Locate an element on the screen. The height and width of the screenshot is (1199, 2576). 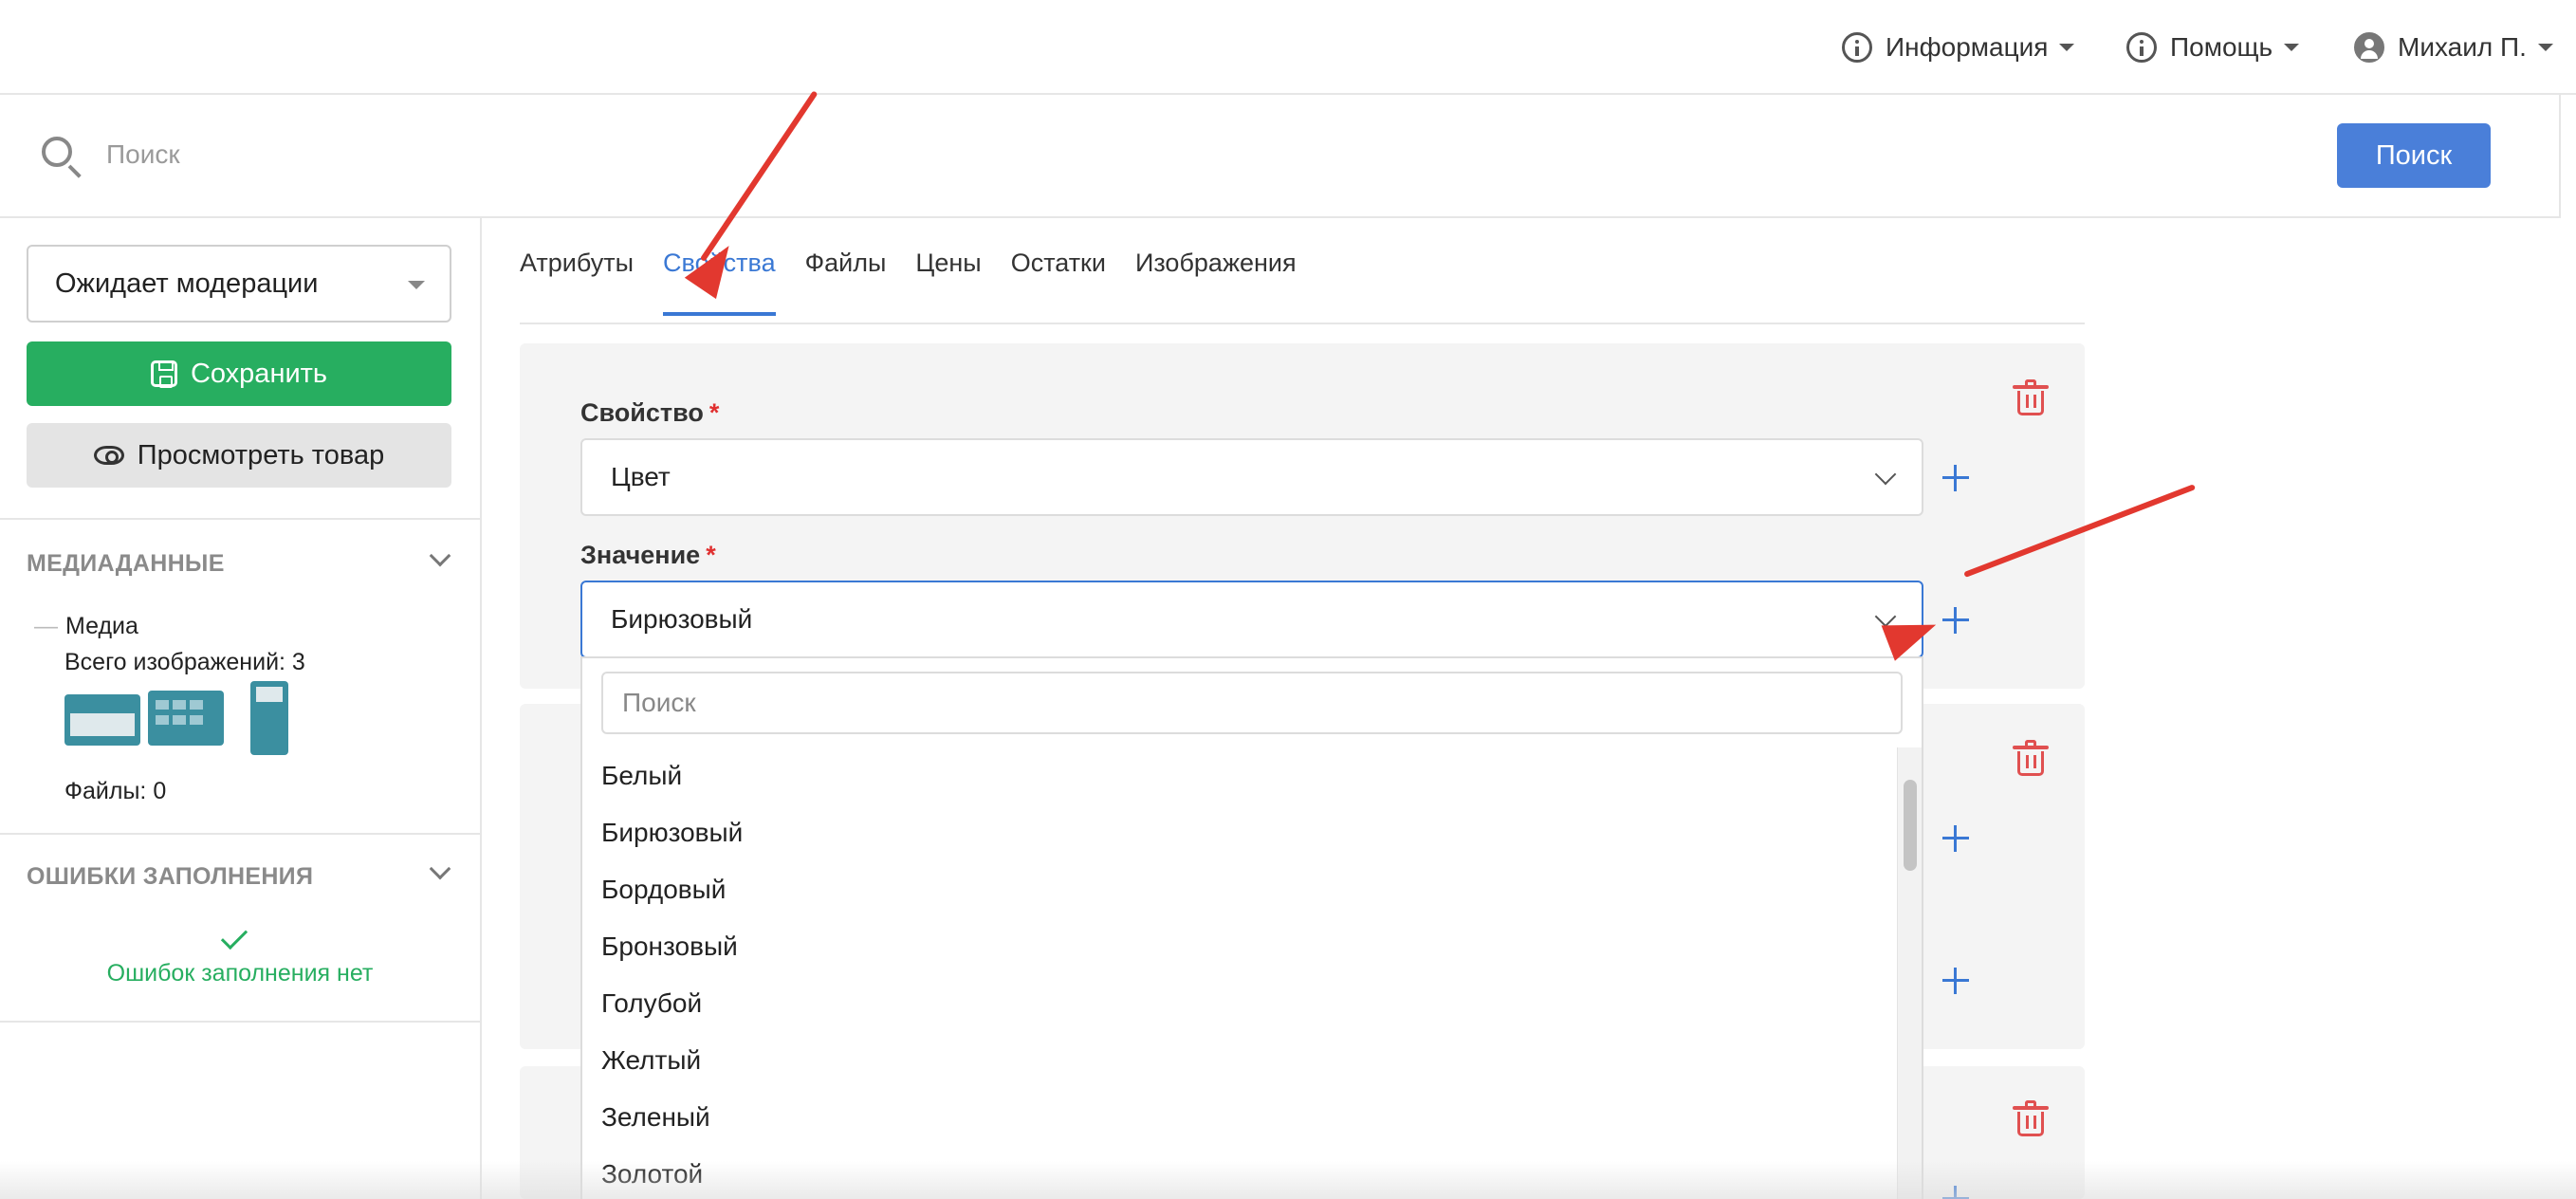
info-menu: Информация is located at coordinates (1958, 47).